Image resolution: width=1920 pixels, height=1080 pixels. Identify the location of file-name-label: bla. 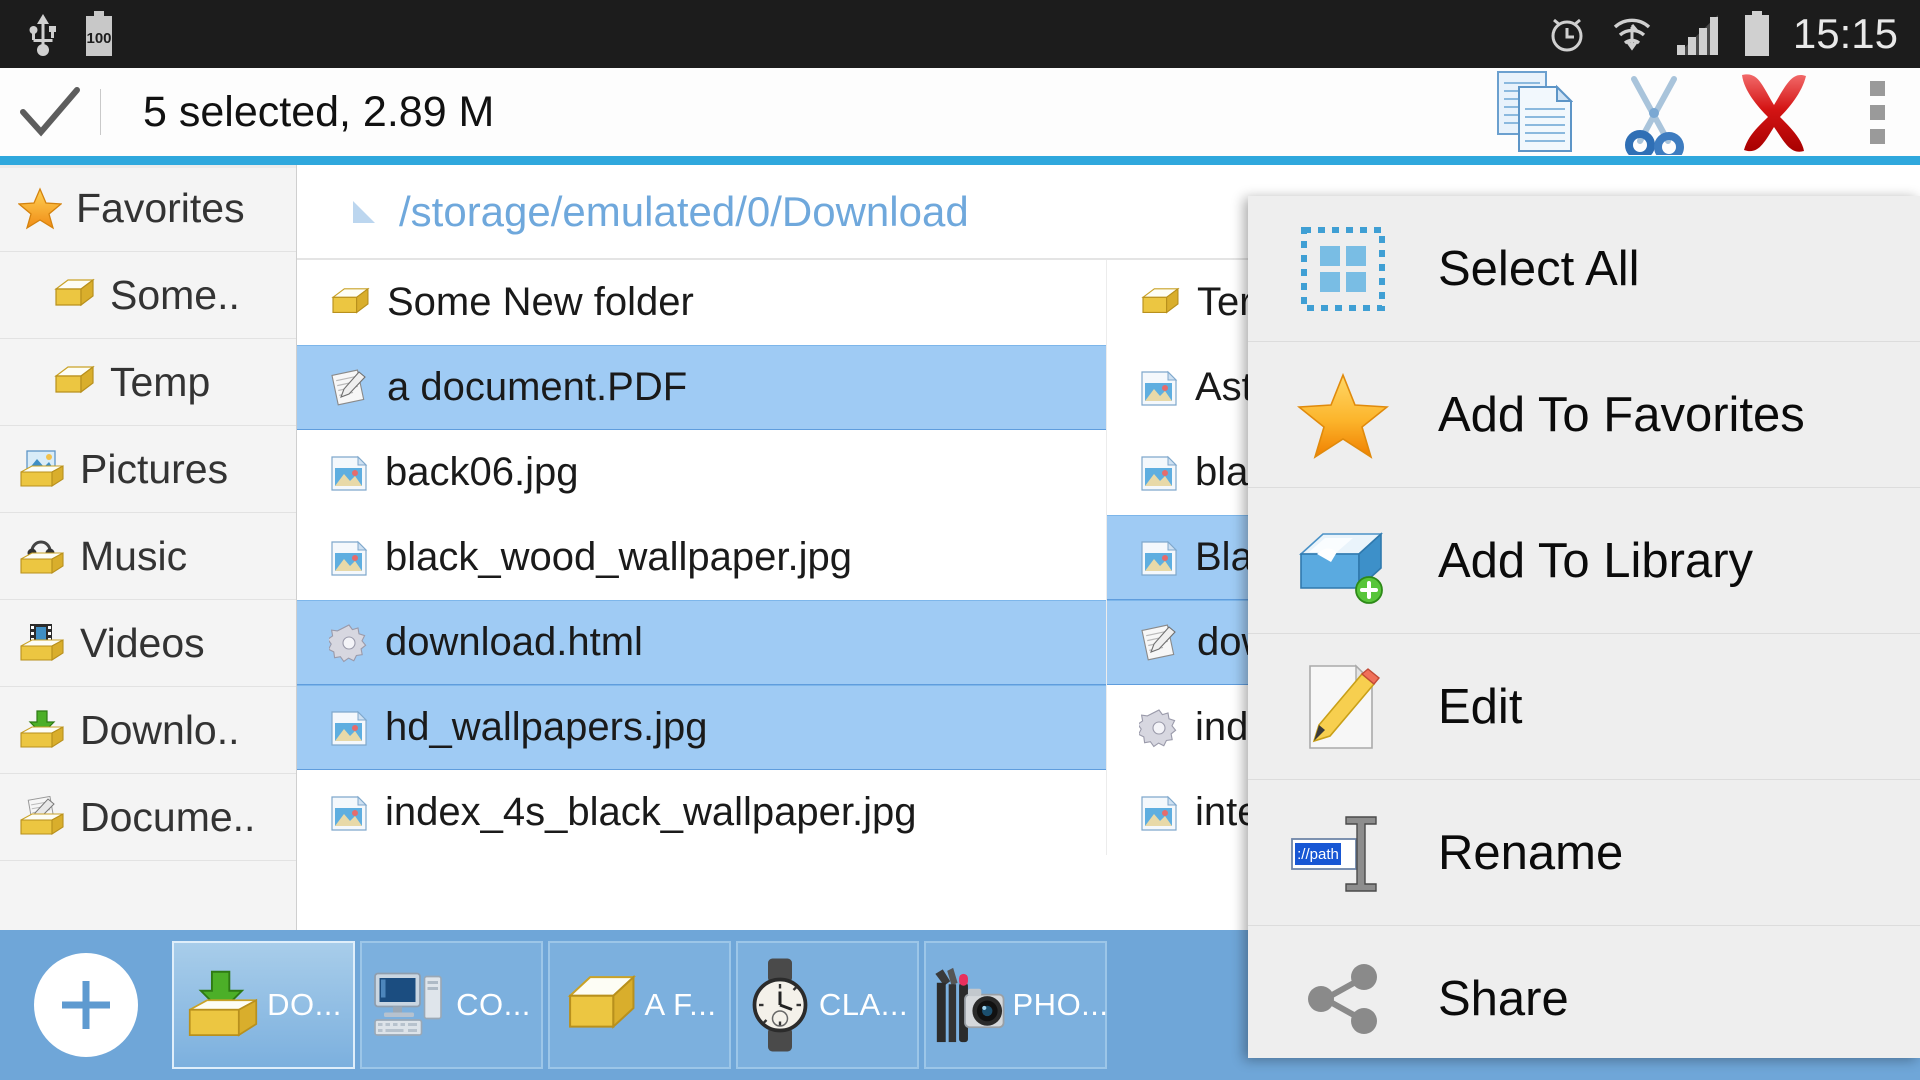
(1222, 472).